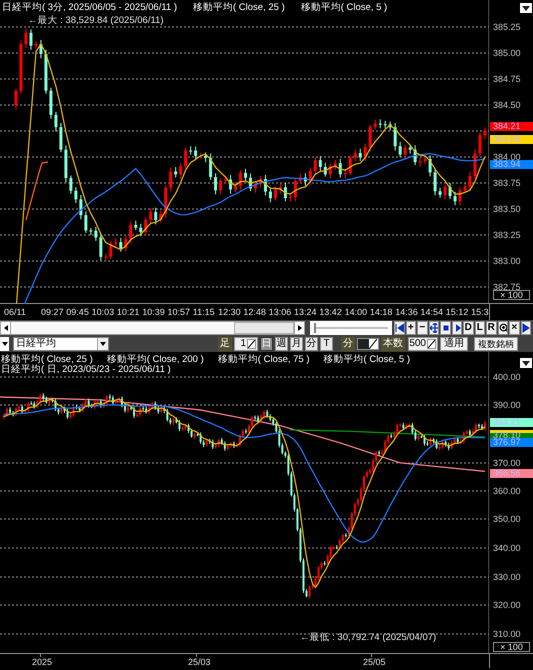 The height and width of the screenshot is (670, 533). I want to click on period-tab: 週, so click(281, 344).